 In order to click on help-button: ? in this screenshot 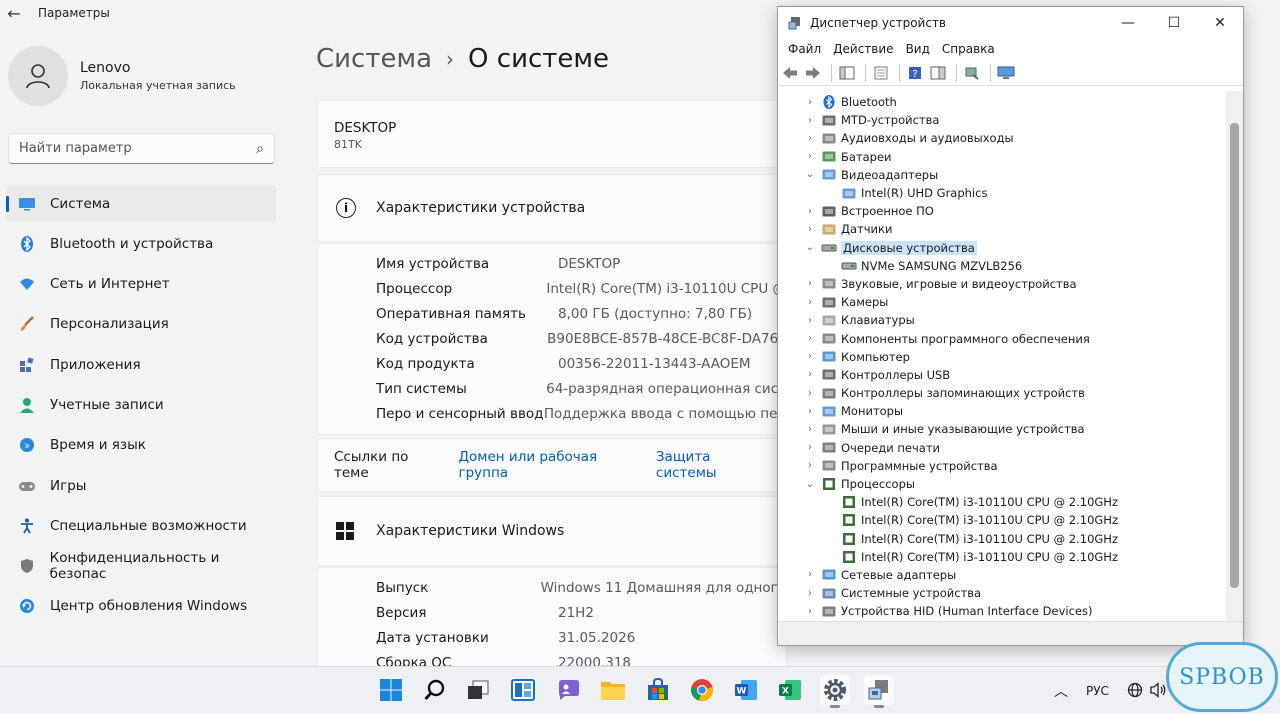, I will do `click(915, 73)`.